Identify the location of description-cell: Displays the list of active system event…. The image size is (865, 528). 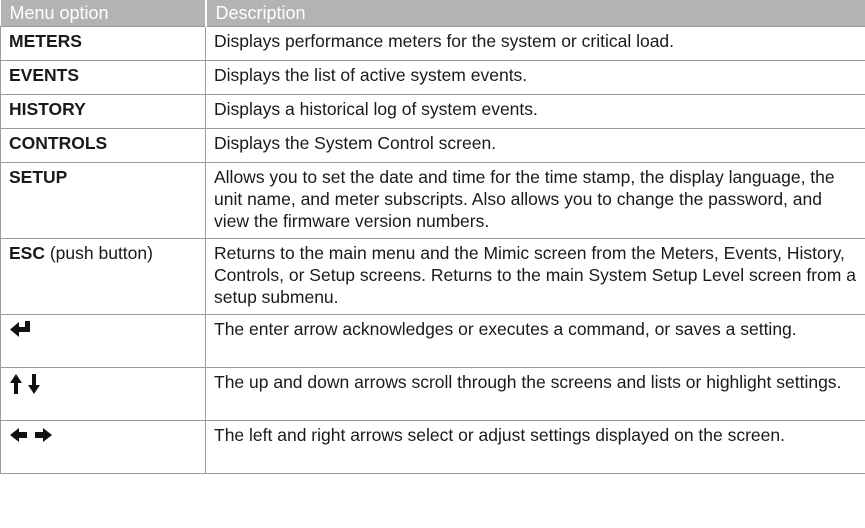
(535, 77).